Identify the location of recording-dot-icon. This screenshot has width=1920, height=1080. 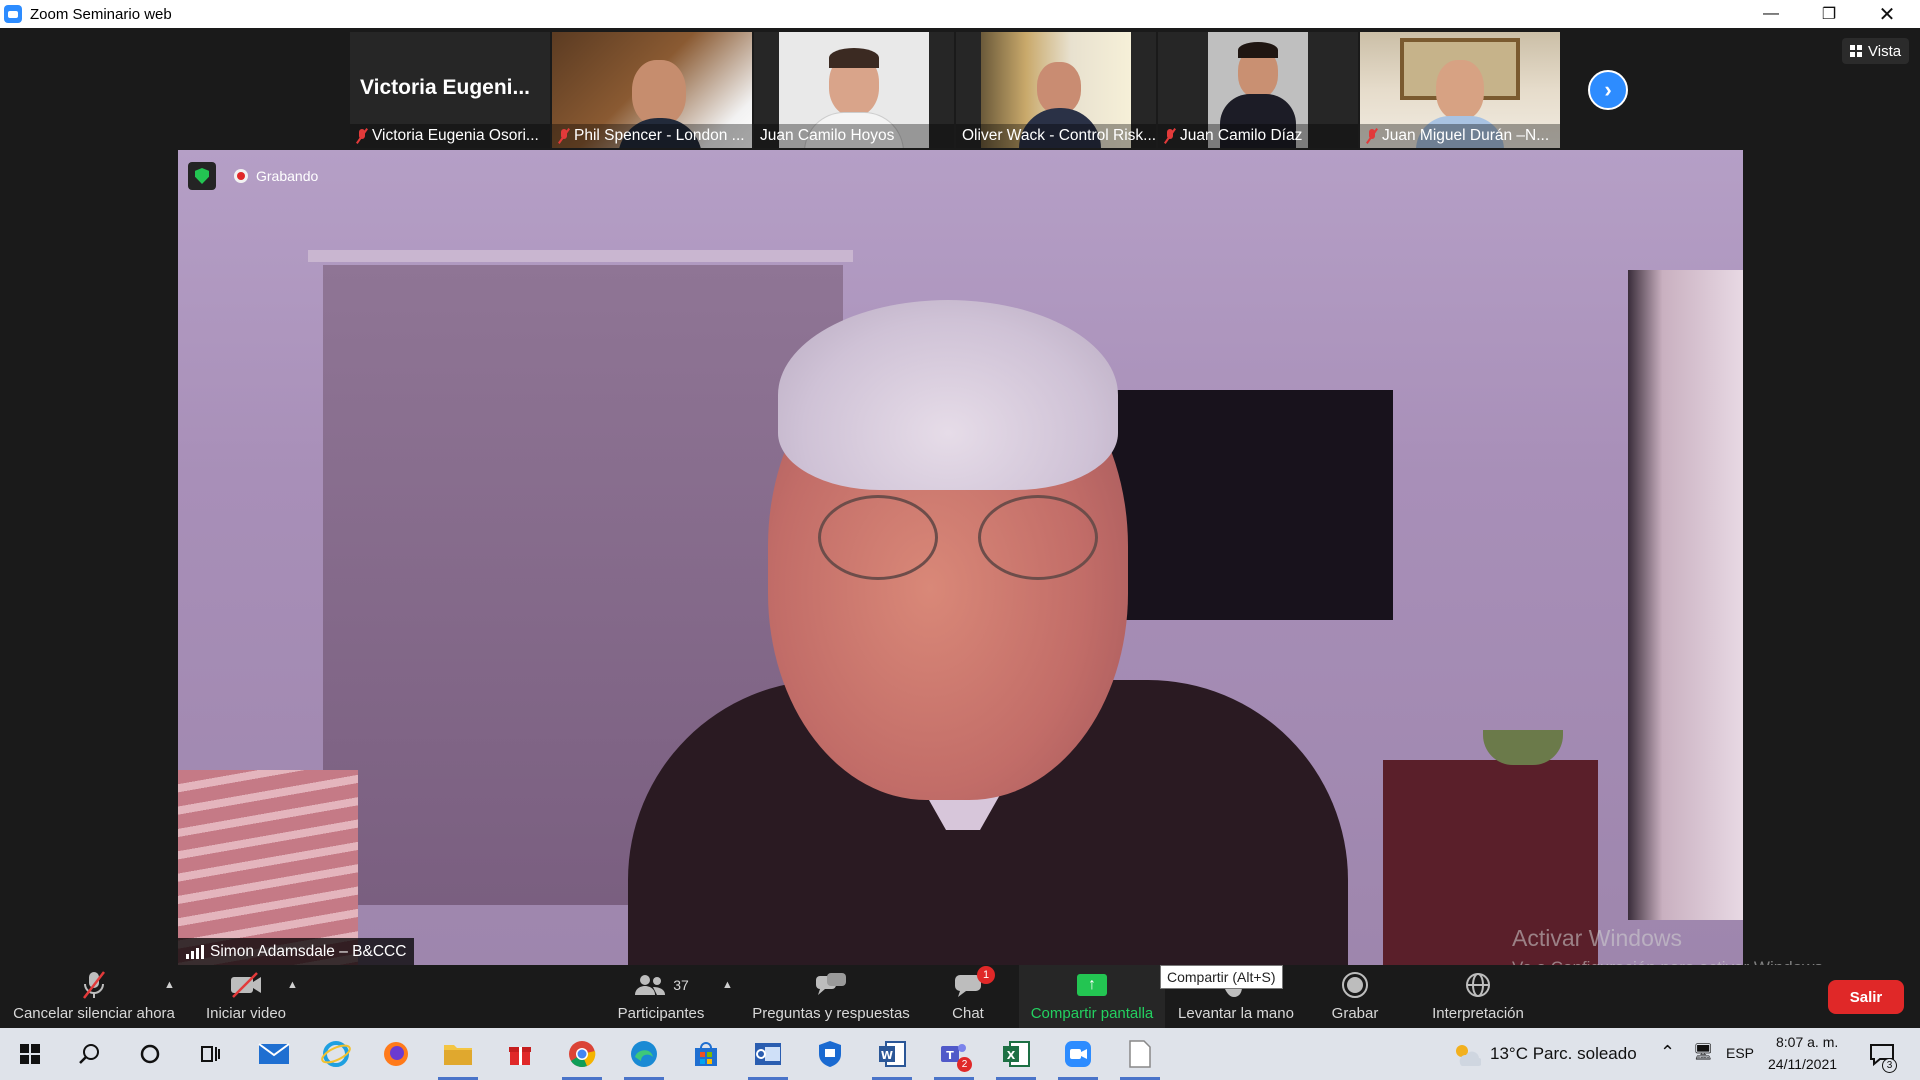
(241, 176).